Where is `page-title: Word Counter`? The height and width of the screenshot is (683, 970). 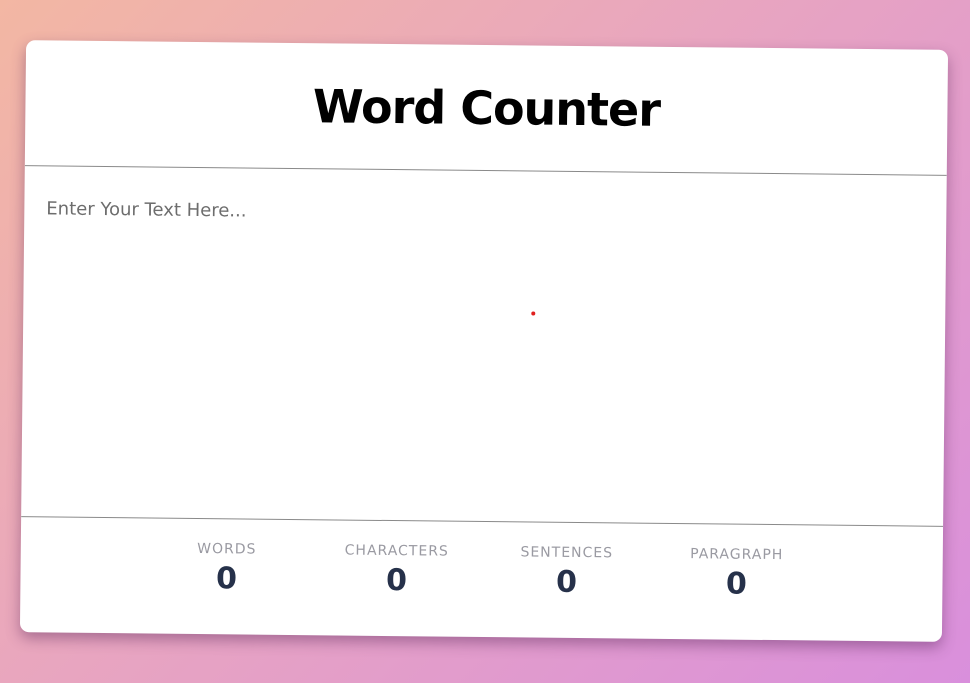
page-title: Word Counter is located at coordinates (486, 107).